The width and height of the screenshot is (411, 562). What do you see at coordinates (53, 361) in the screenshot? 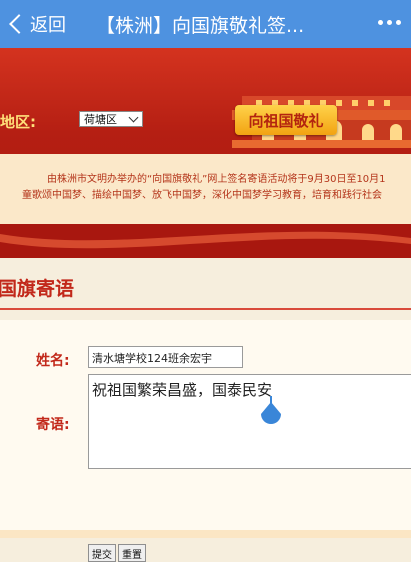
I see `name-label: 姓名:` at bounding box center [53, 361].